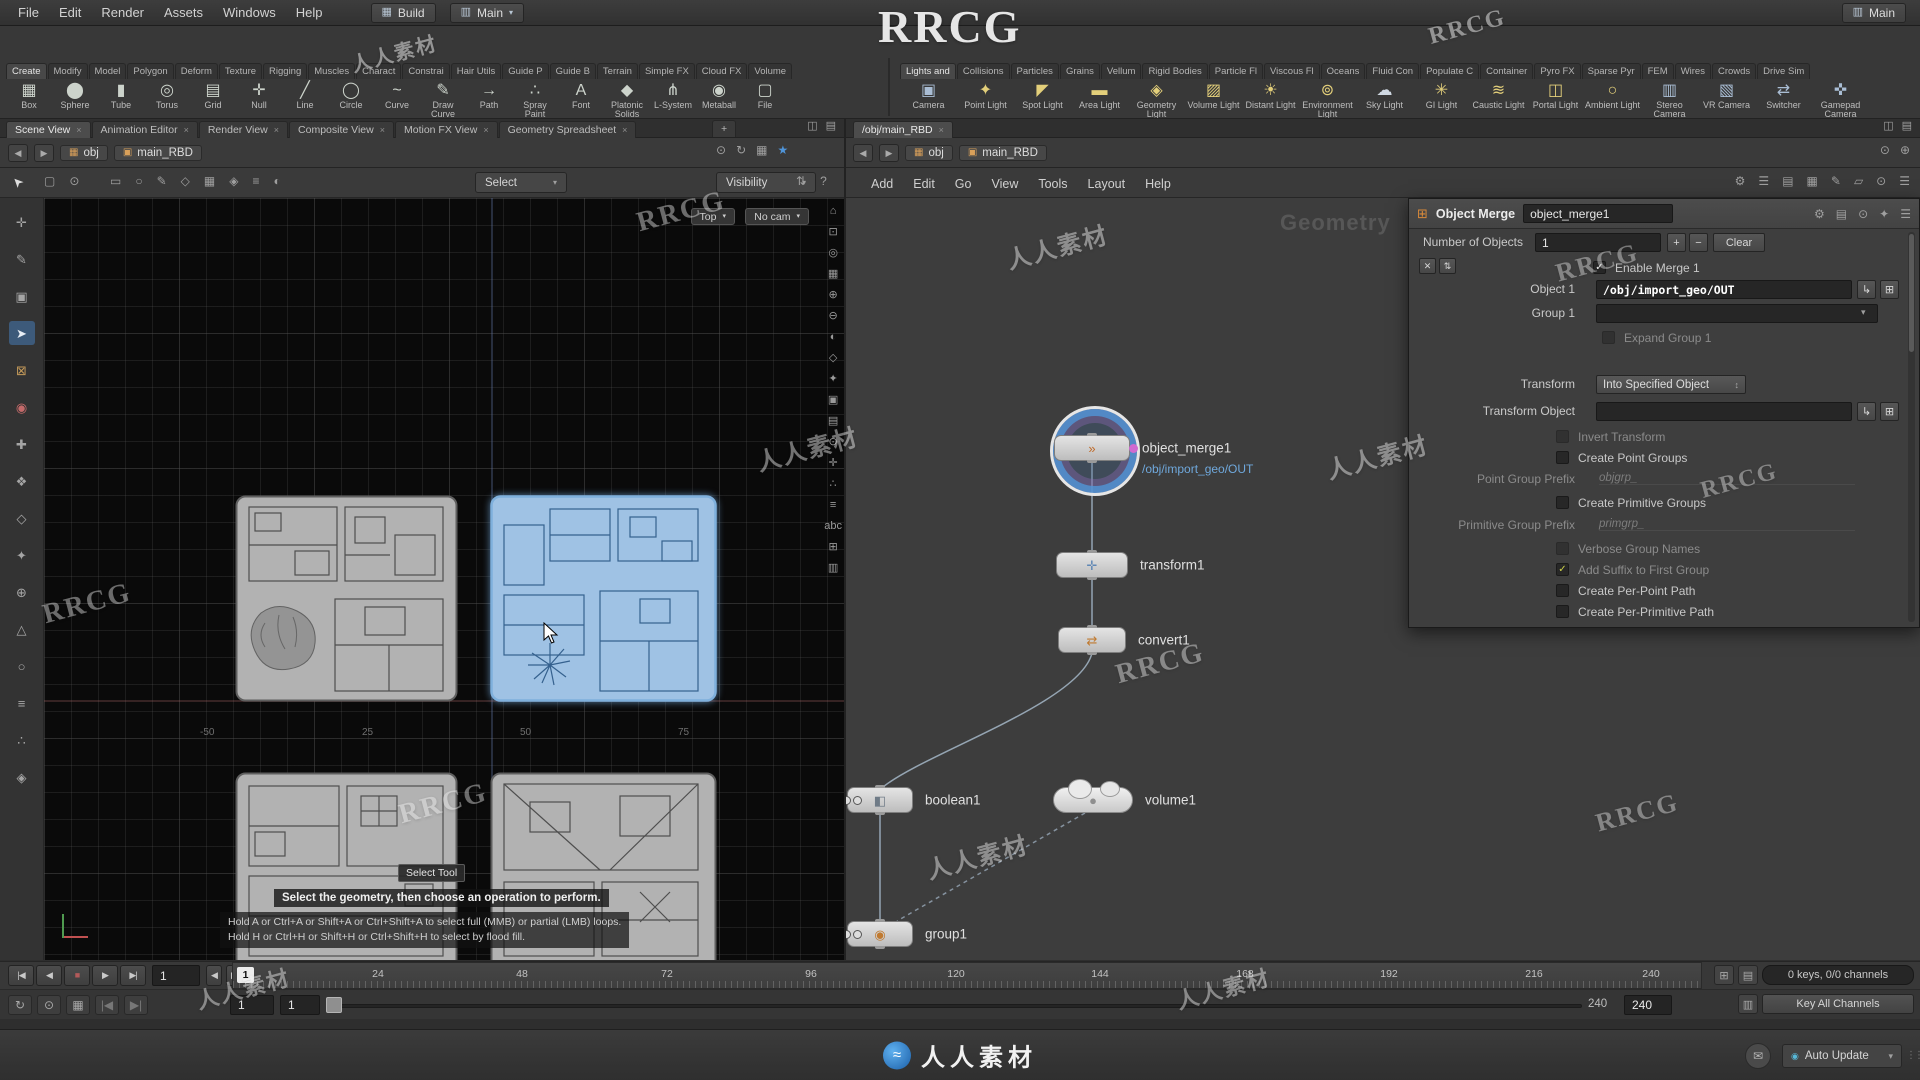 The width and height of the screenshot is (1920, 1080). Describe the element at coordinates (74, 181) in the screenshot. I see `vtb-snap-mode: ⊙` at that location.